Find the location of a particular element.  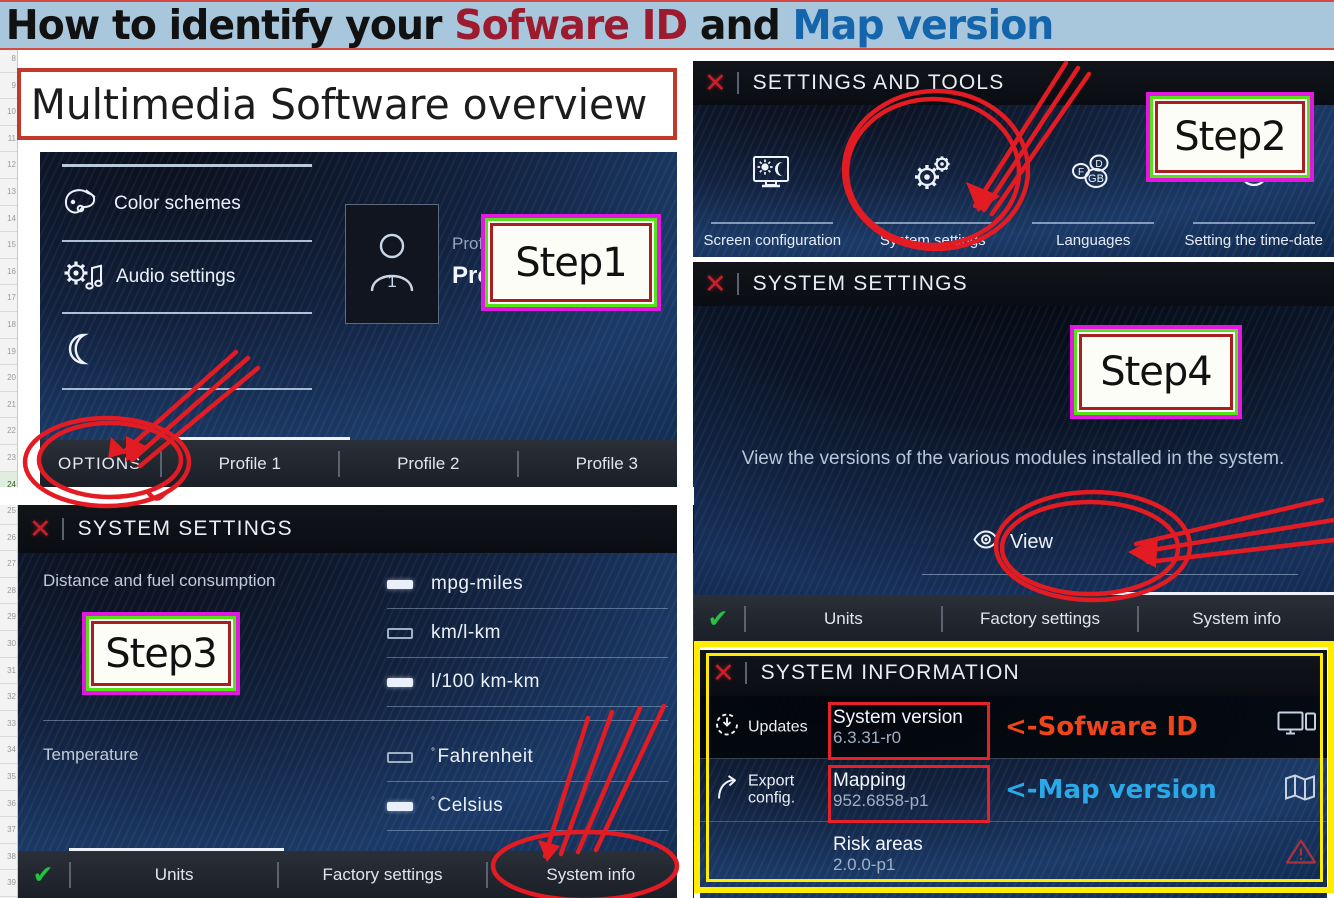

options-button: OPTIONS is located at coordinates (100, 464).